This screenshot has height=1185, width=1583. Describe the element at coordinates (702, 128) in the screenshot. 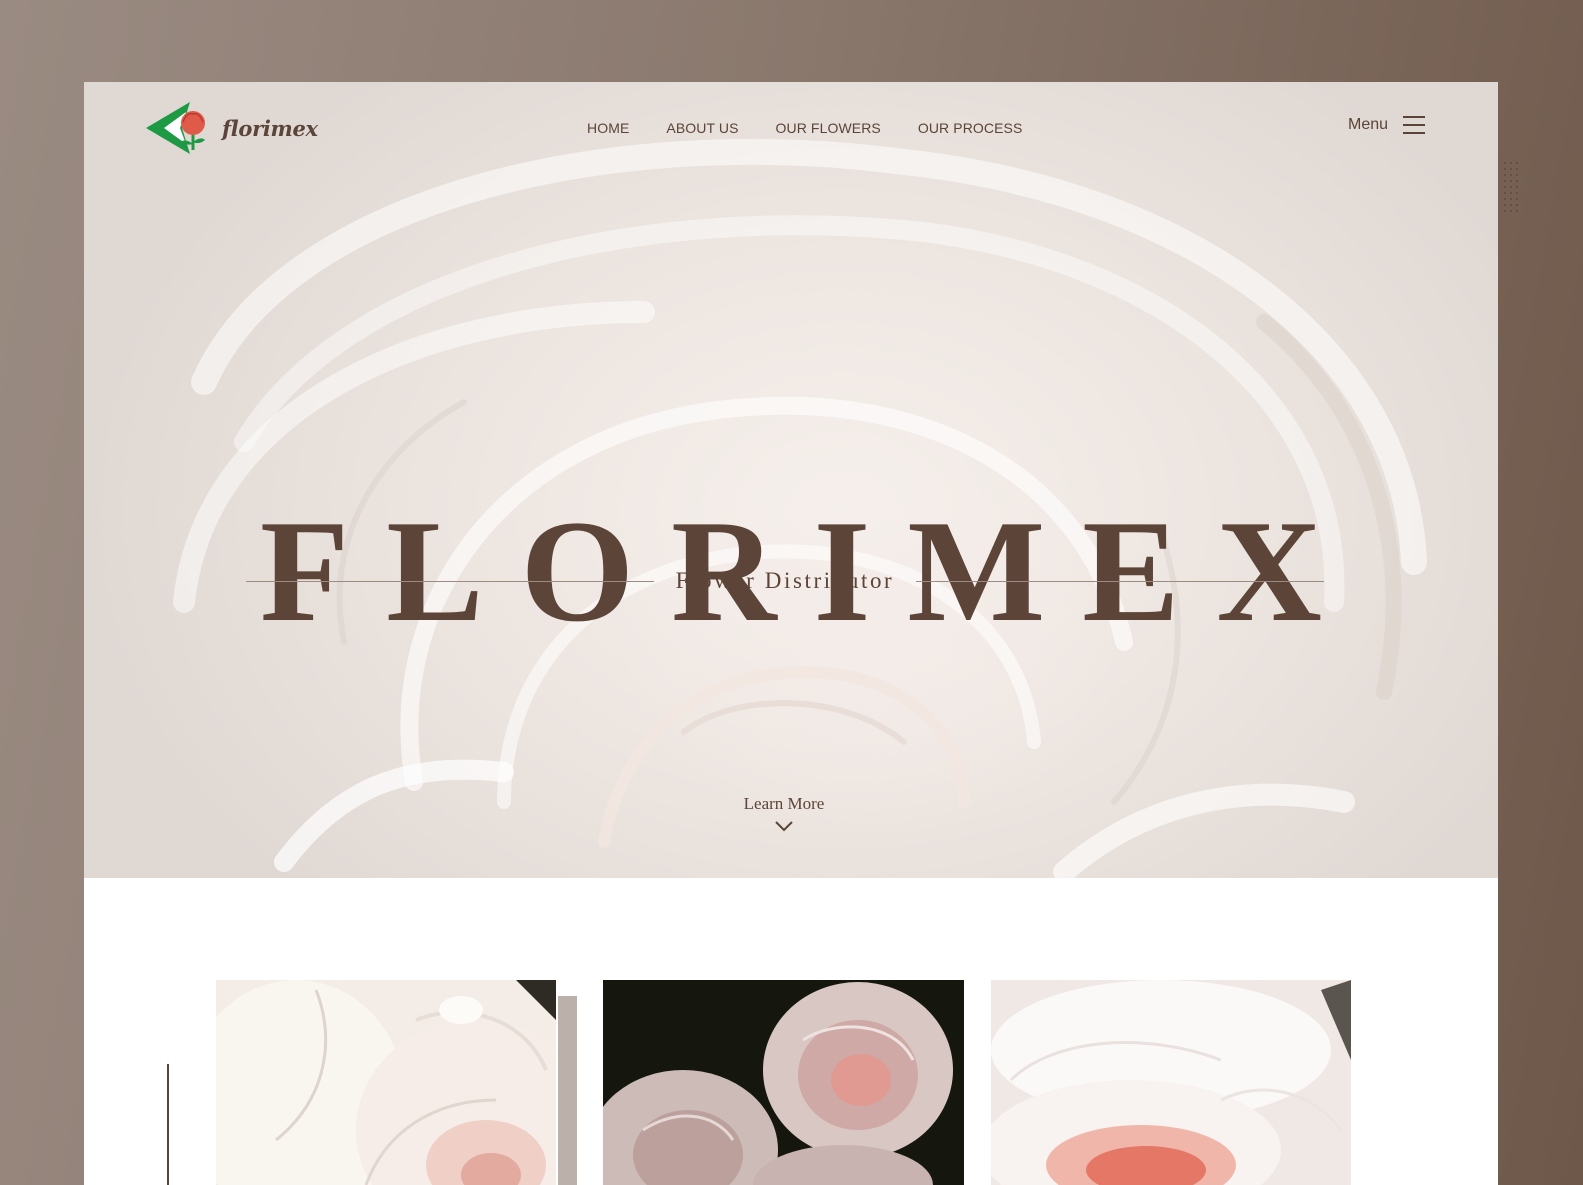

I see `nav-about-us: ABOUT US` at that location.